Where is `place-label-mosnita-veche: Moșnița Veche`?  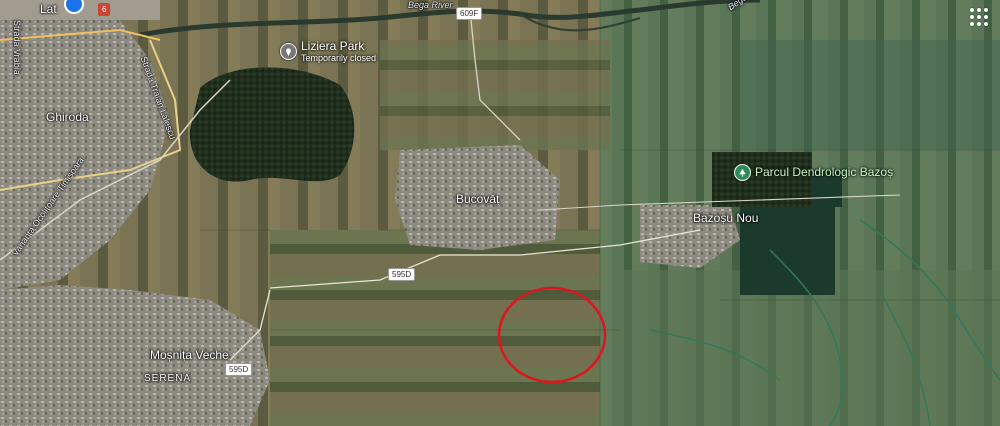
place-label-mosnita-veche: Moșnița Veche is located at coordinates (189, 355).